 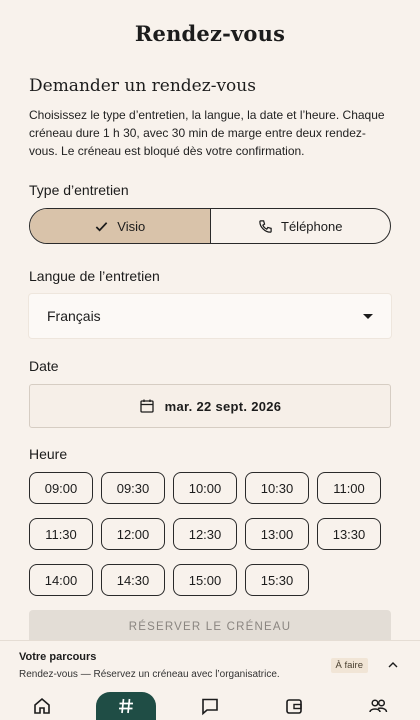 I want to click on nav-home, so click(x=42, y=706).